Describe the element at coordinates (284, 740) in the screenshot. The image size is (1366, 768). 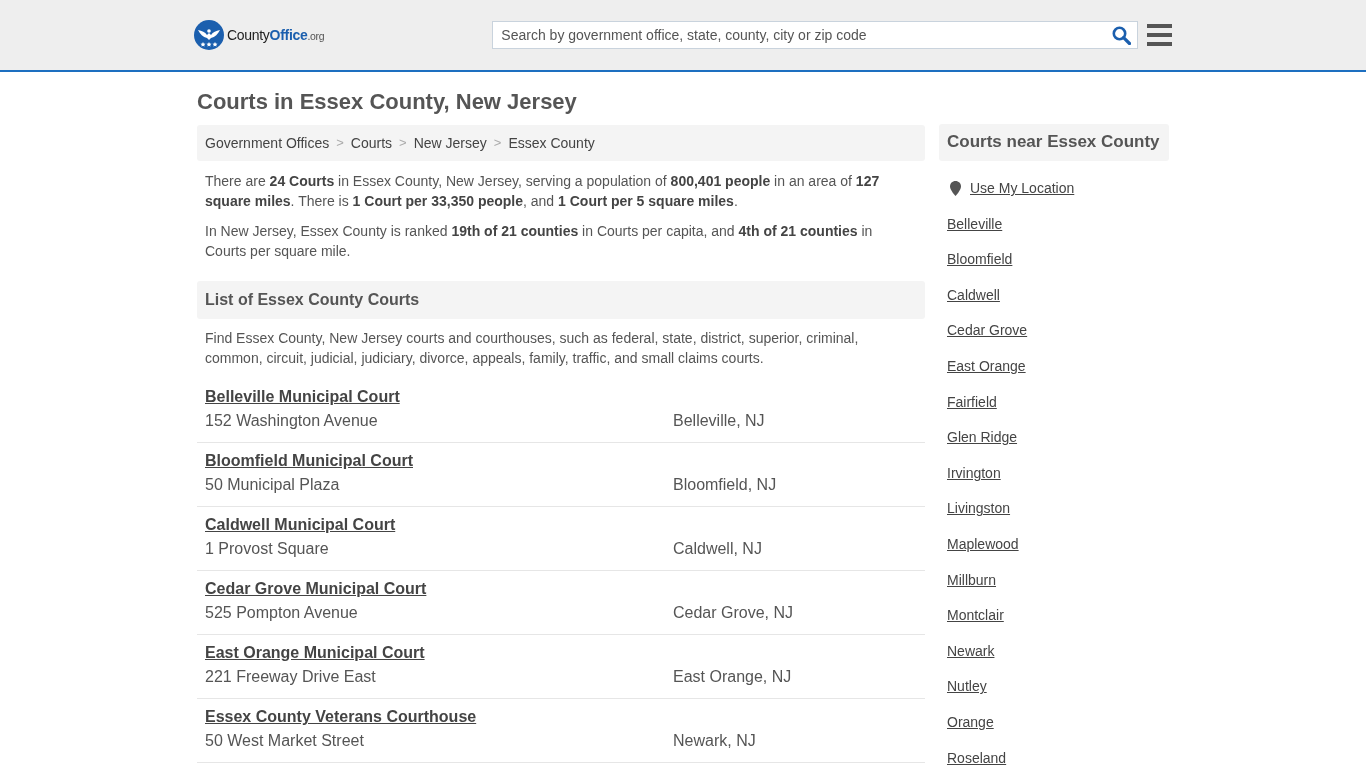
I see `court-address: 50 West Market Street` at that location.